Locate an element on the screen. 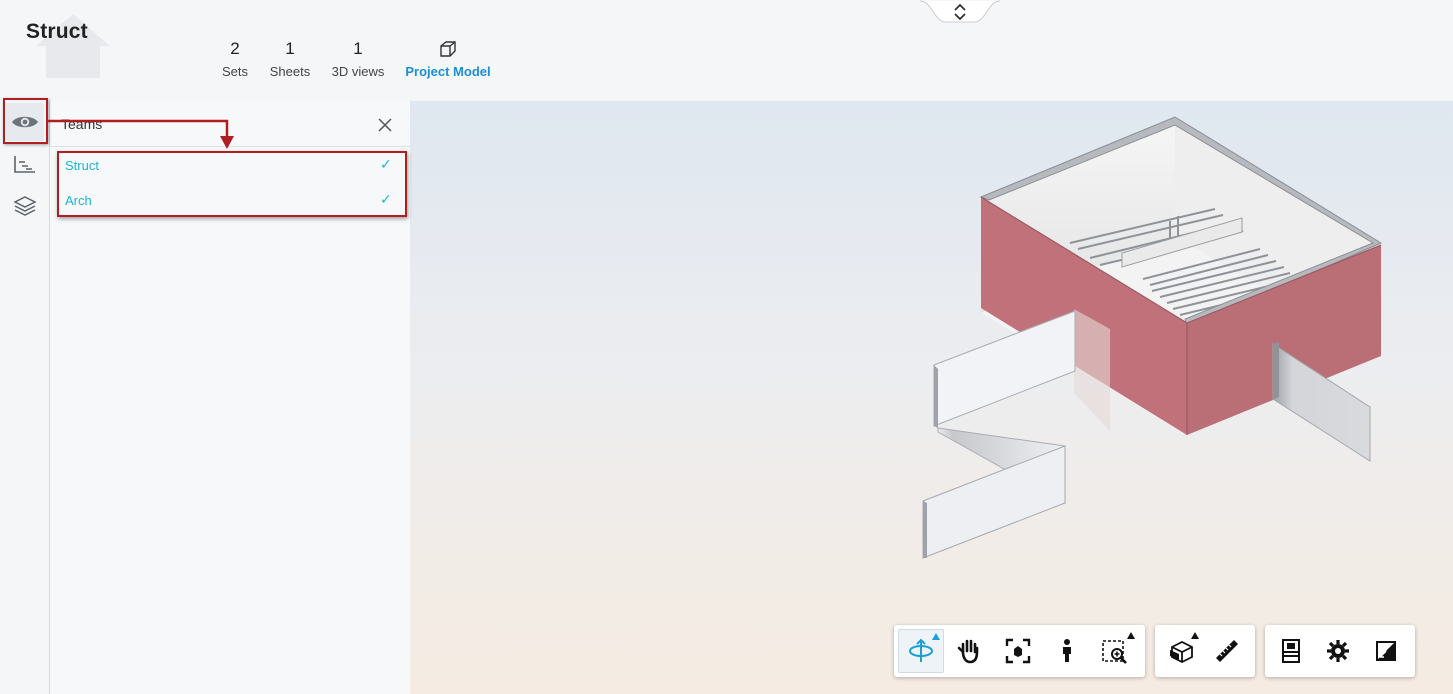 Image resolution: width=1453 pixels, height=694 pixels. zoom-window-icon is located at coordinates (1115, 652).